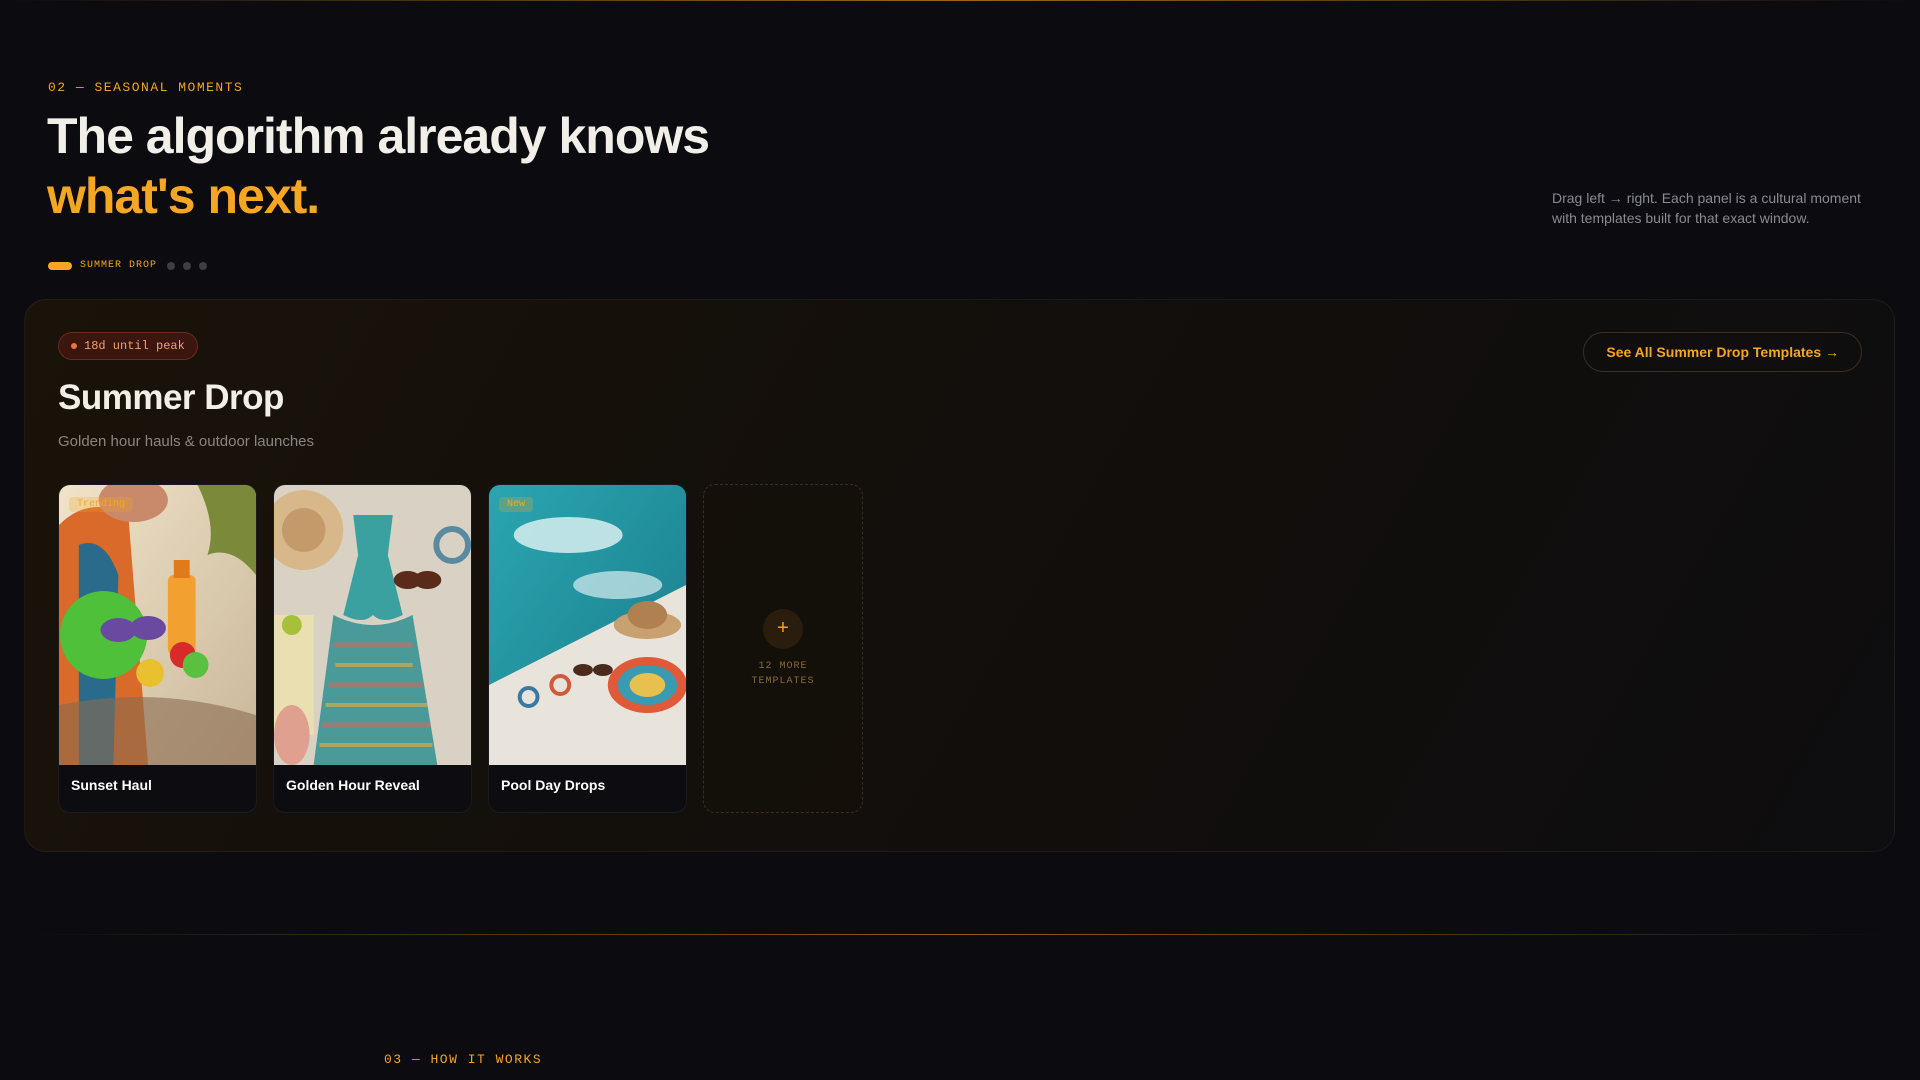 This screenshot has height=1080, width=1920. I want to click on pool-day-drops-thumbnail, so click(587, 625).